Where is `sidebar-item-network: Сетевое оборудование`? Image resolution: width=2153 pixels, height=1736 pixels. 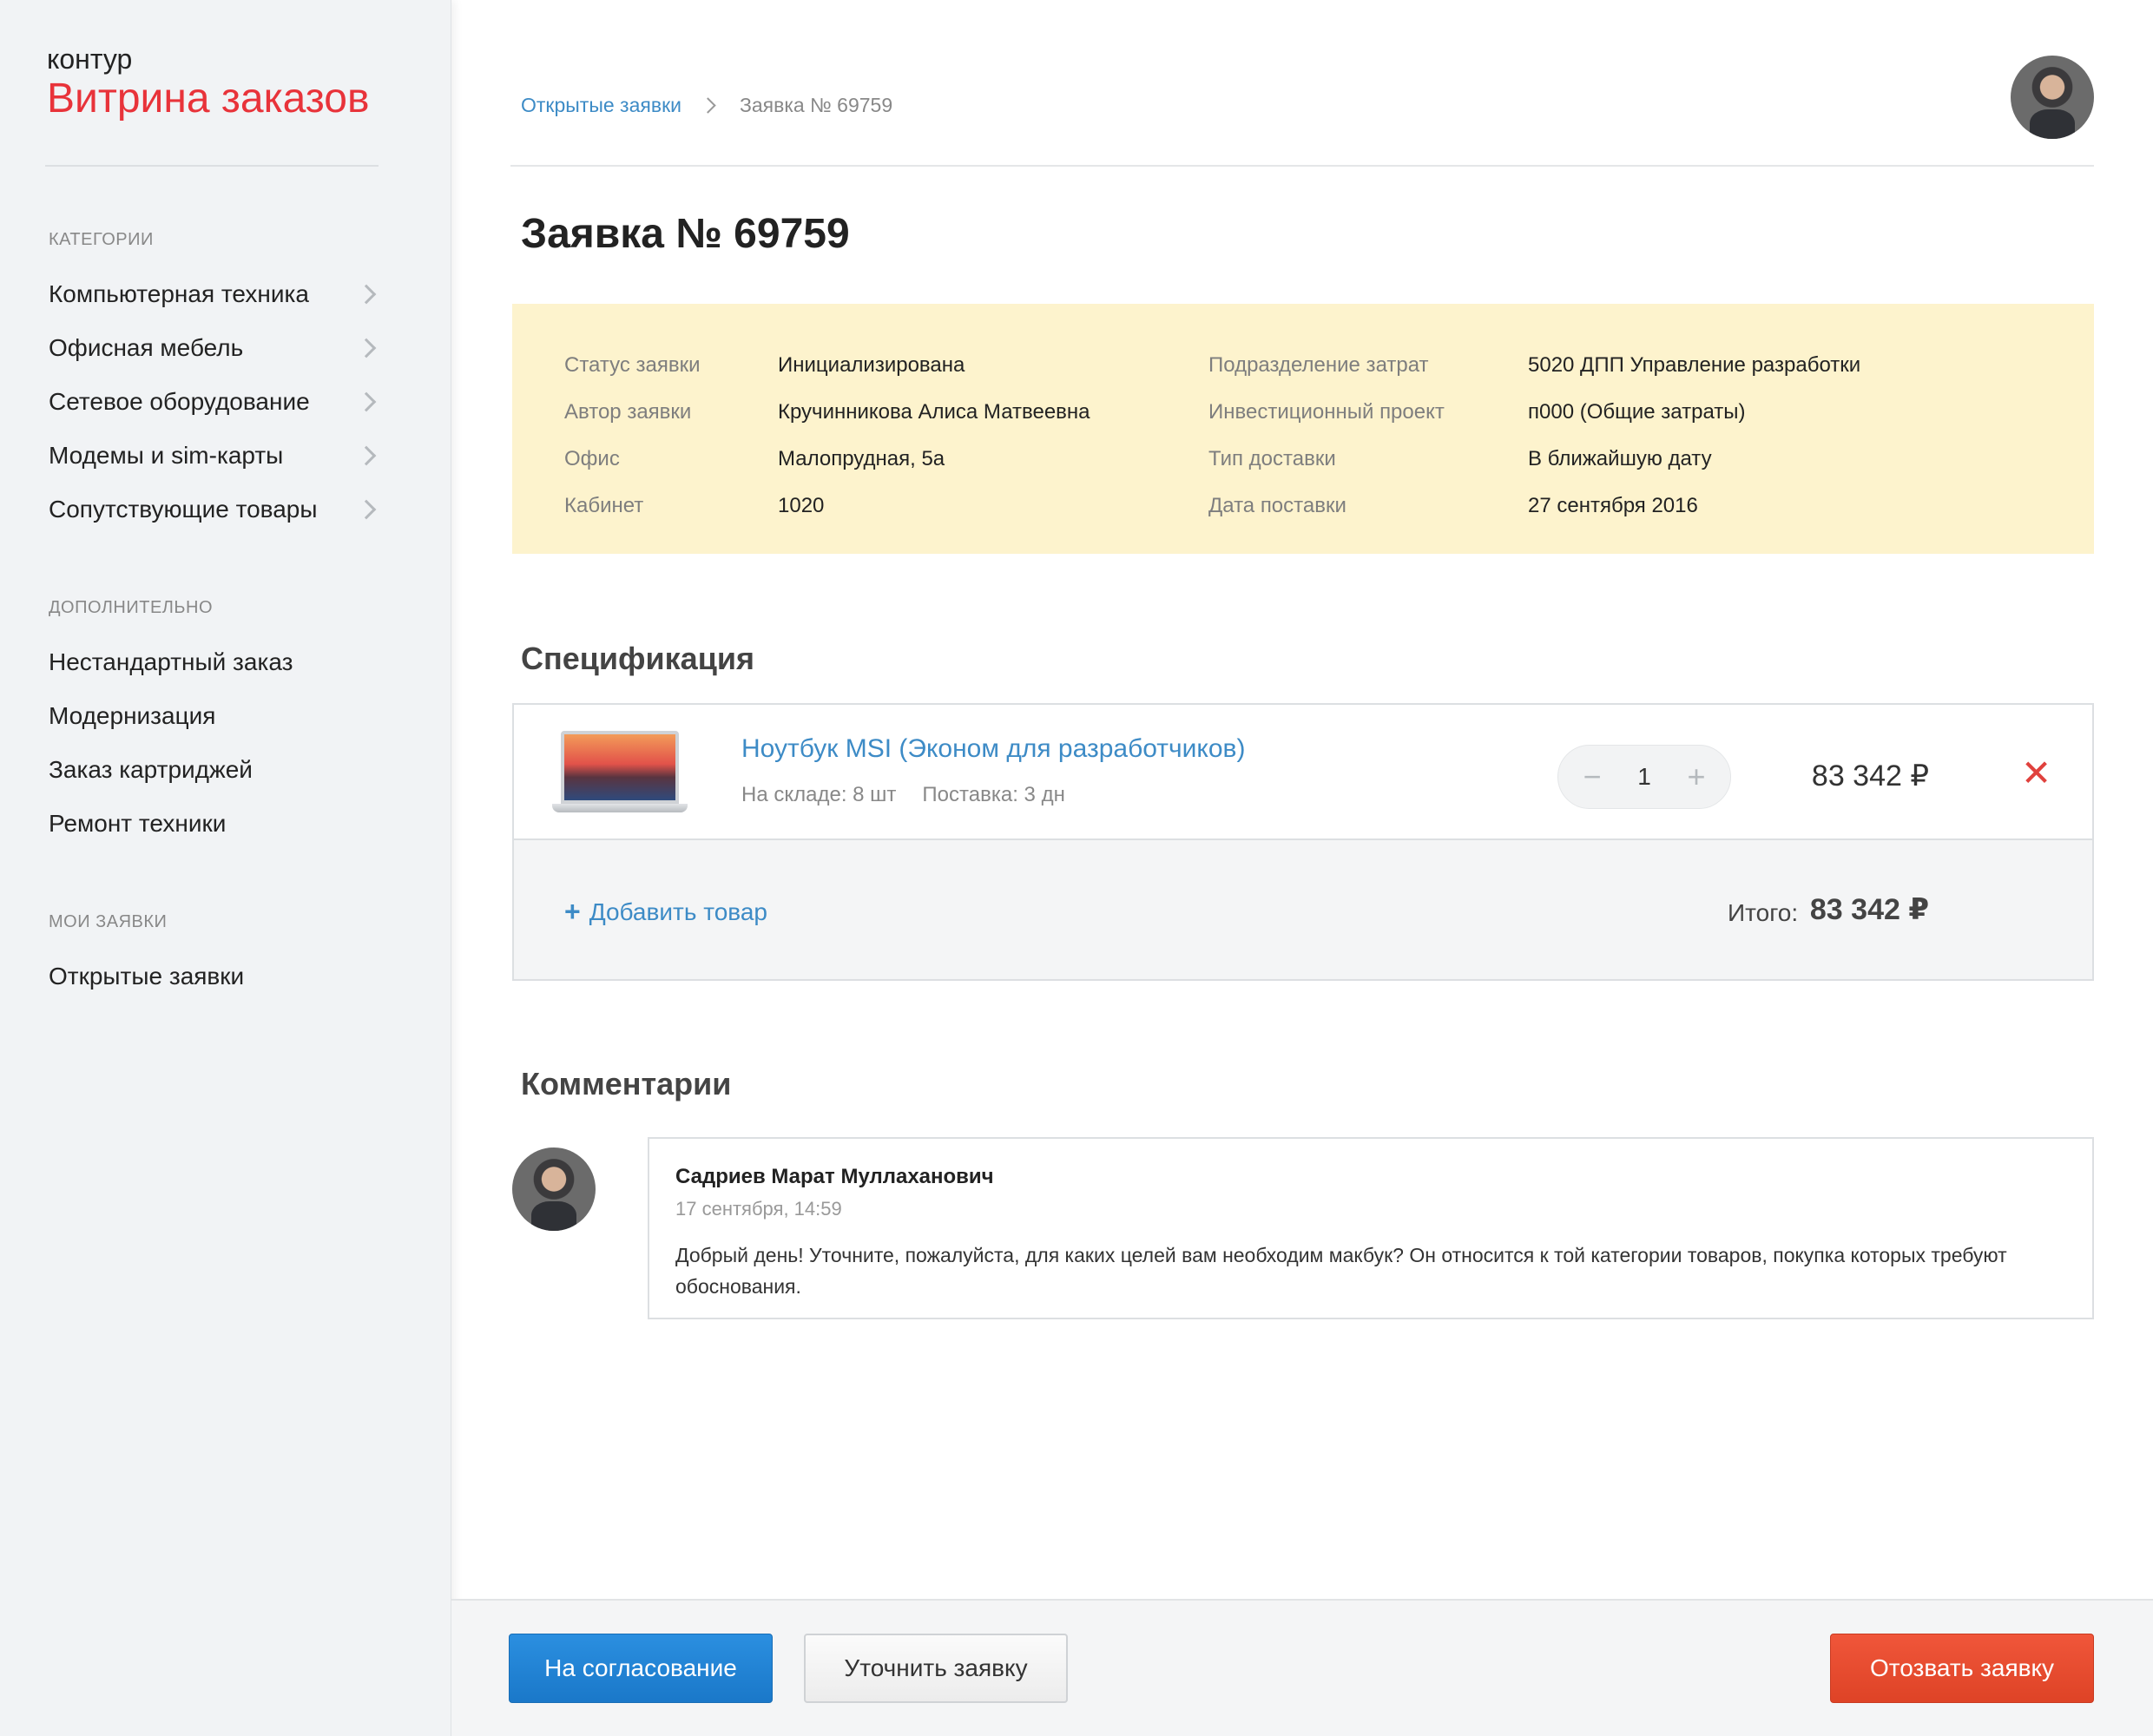 sidebar-item-network: Сетевое оборудование is located at coordinates (214, 402).